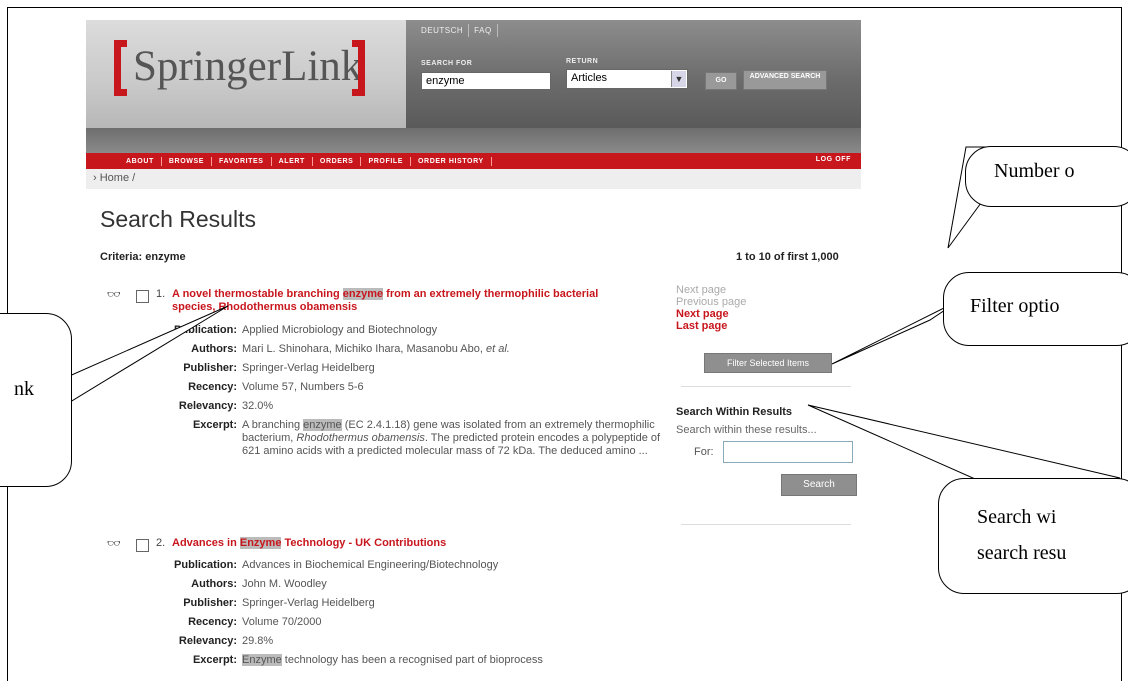  Describe the element at coordinates (785, 80) in the screenshot. I see `advanced-search-button: ADVANCED SEARCH` at that location.